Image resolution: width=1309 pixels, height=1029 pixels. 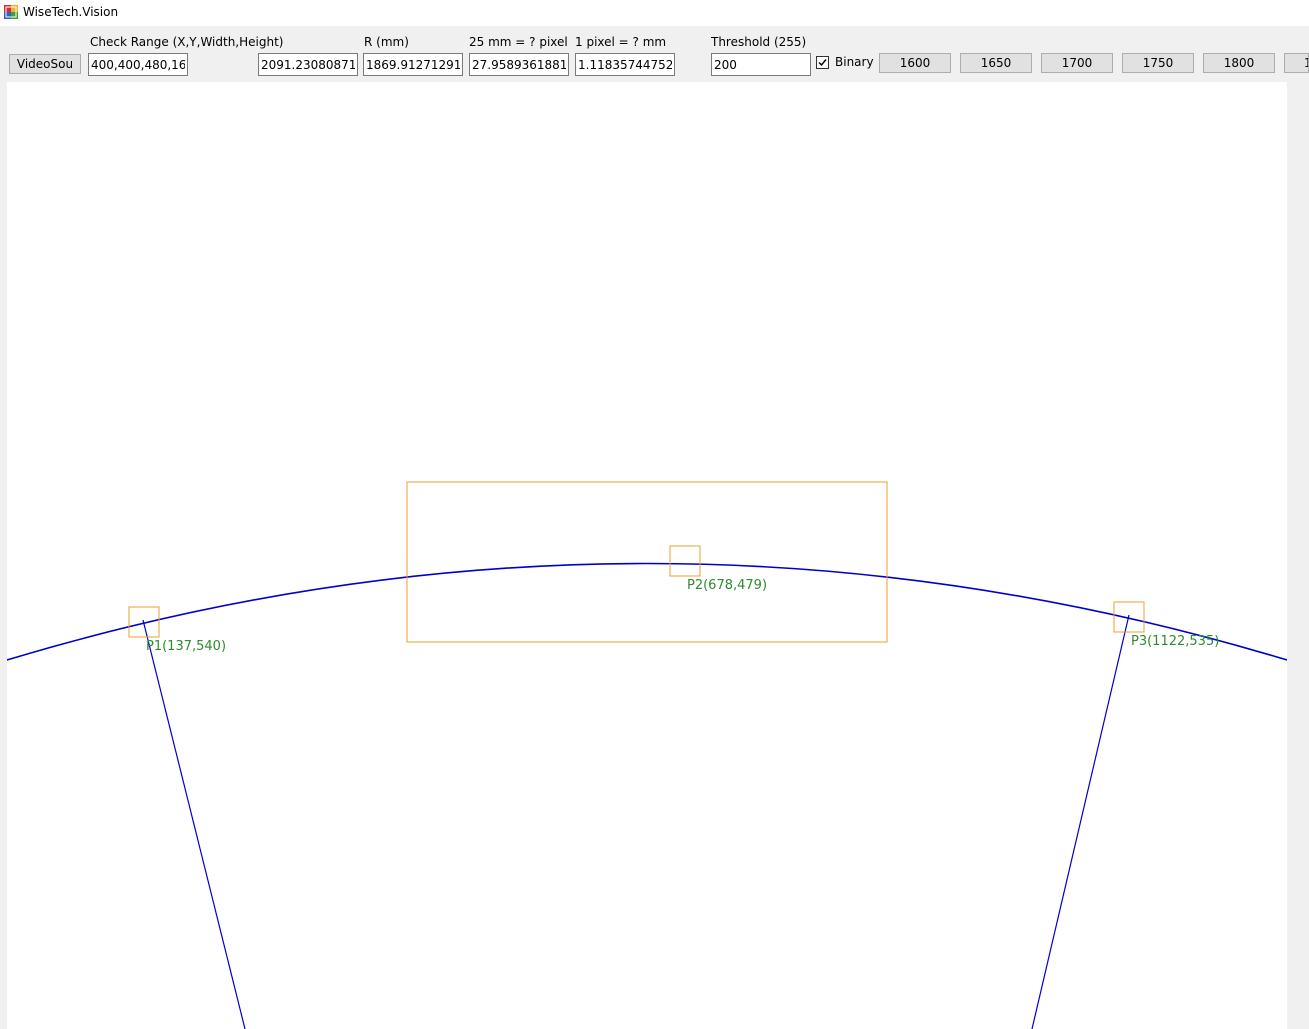 What do you see at coordinates (138, 64) in the screenshot?
I see `check-range-input` at bounding box center [138, 64].